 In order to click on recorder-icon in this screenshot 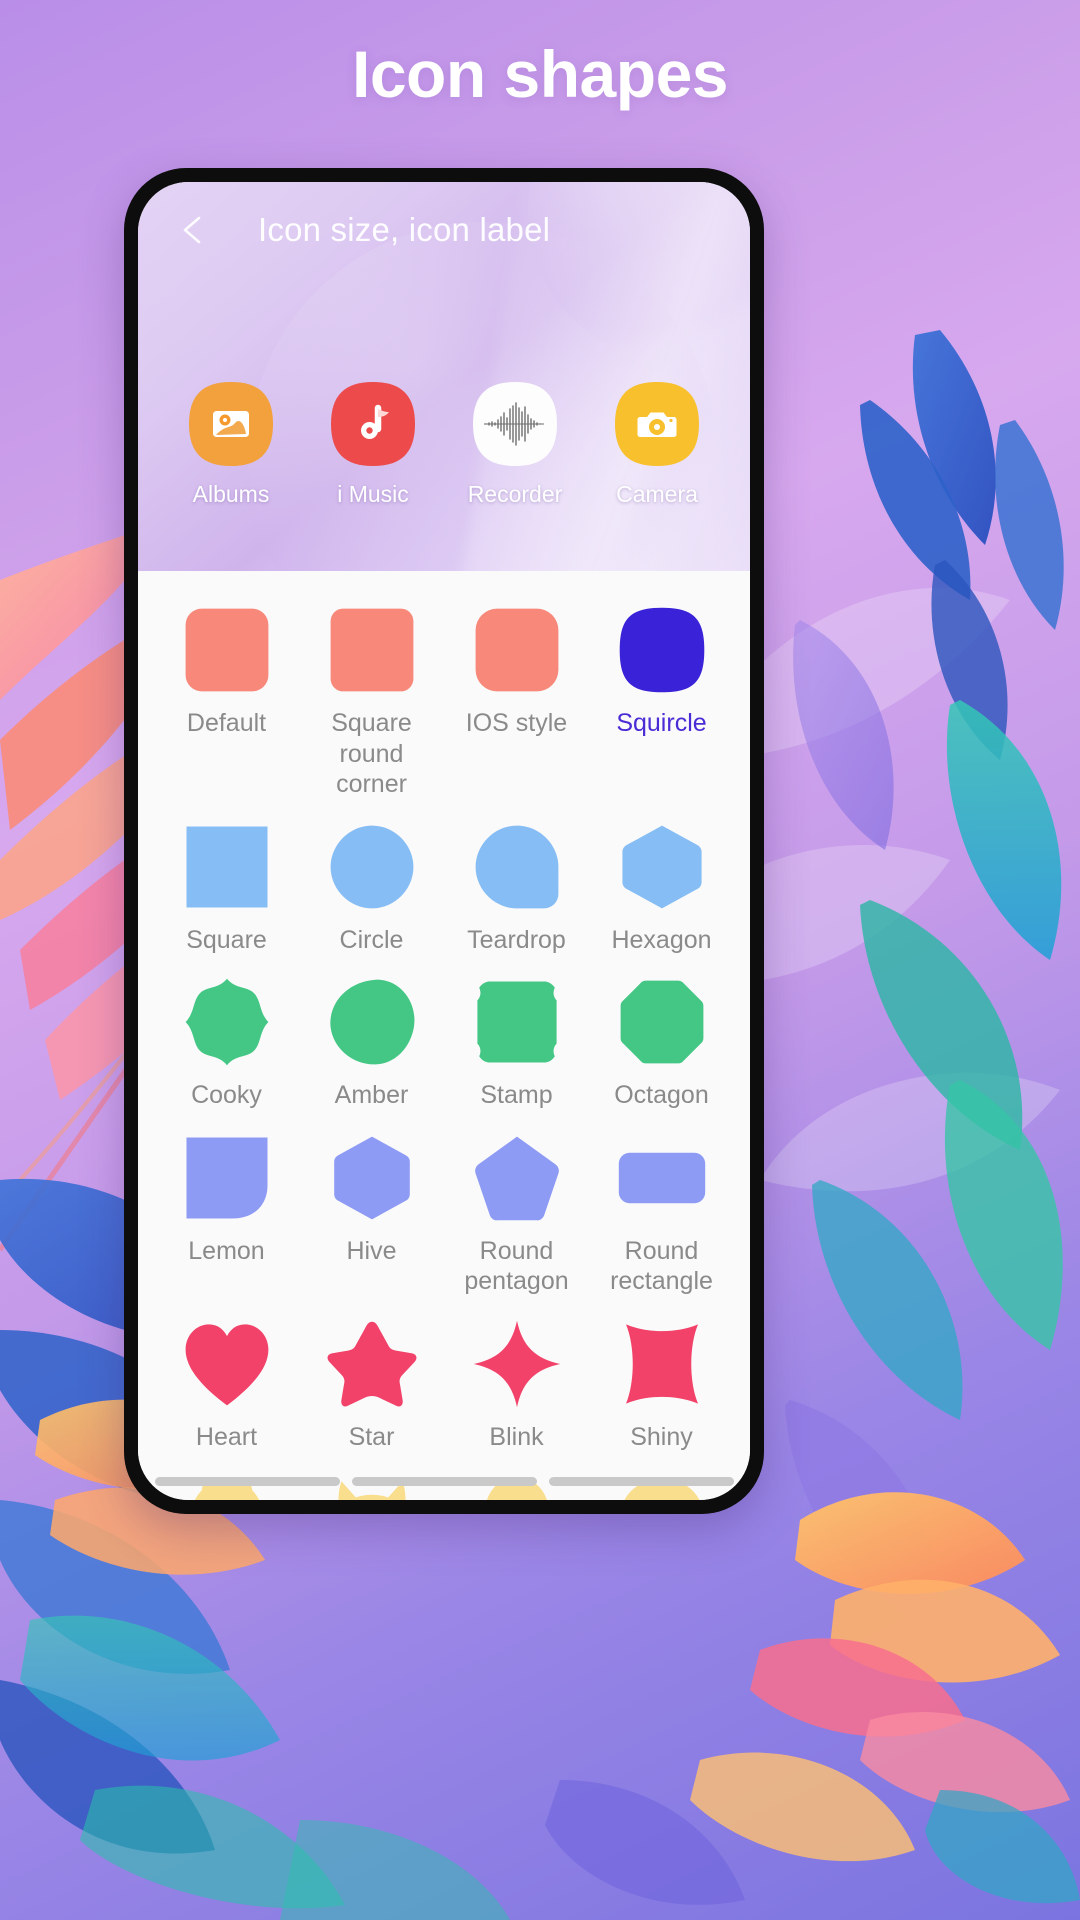, I will do `click(515, 424)`.